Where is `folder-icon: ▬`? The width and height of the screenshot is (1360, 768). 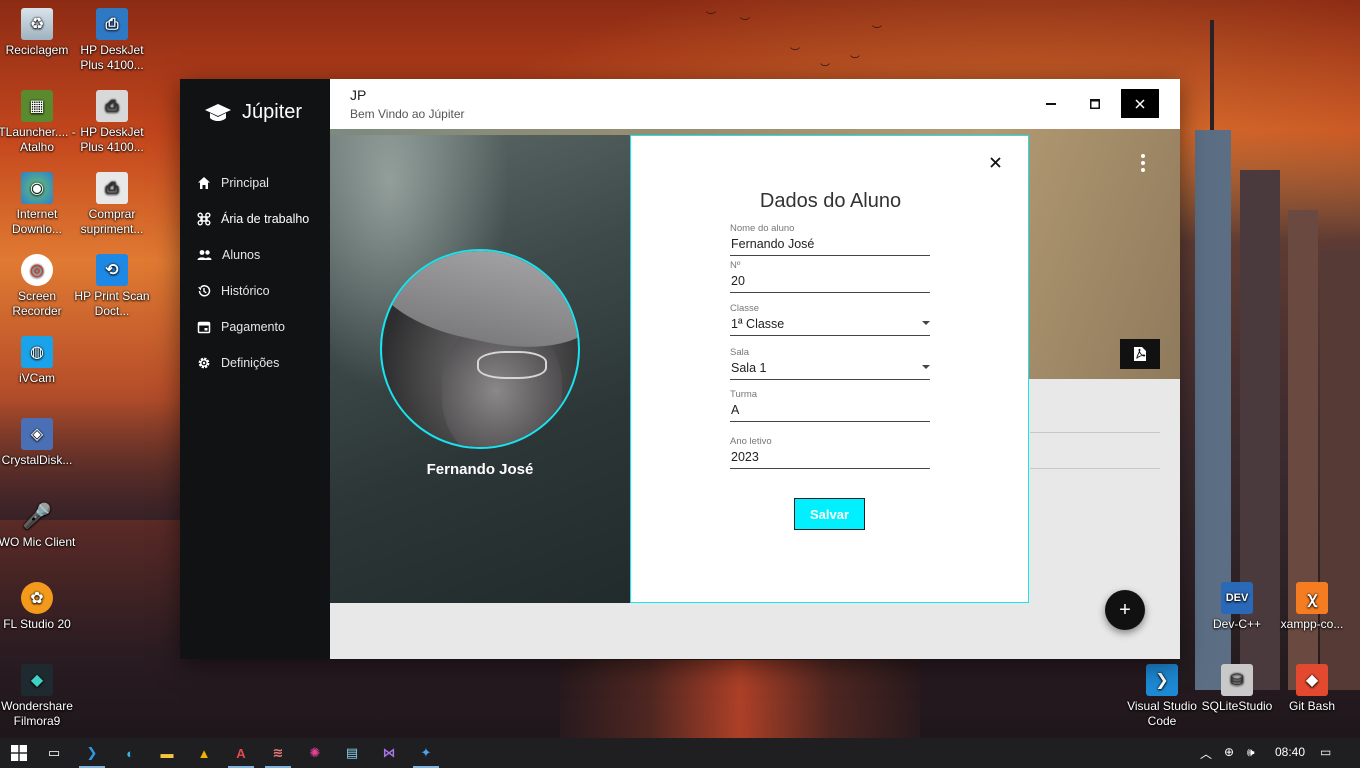 folder-icon: ▬ is located at coordinates (167, 753).